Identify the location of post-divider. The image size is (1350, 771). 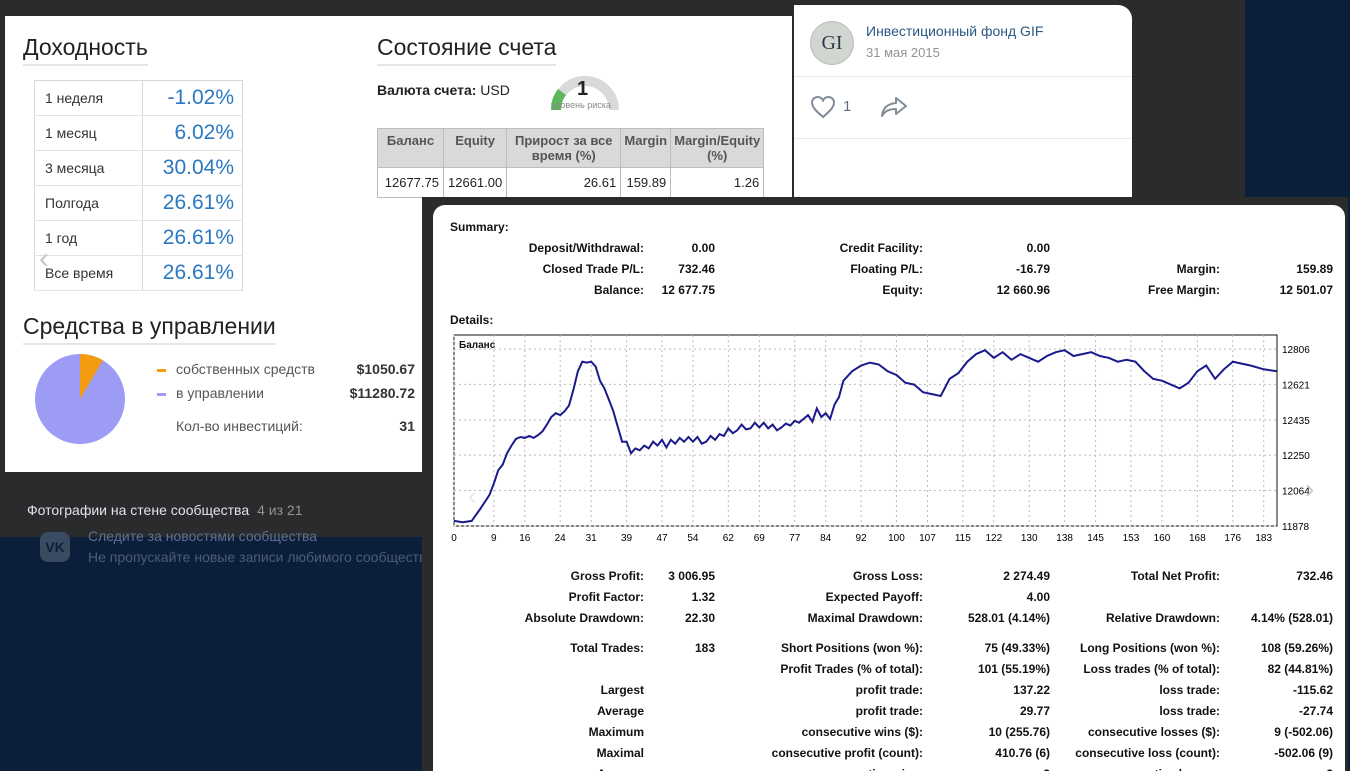
(963, 76).